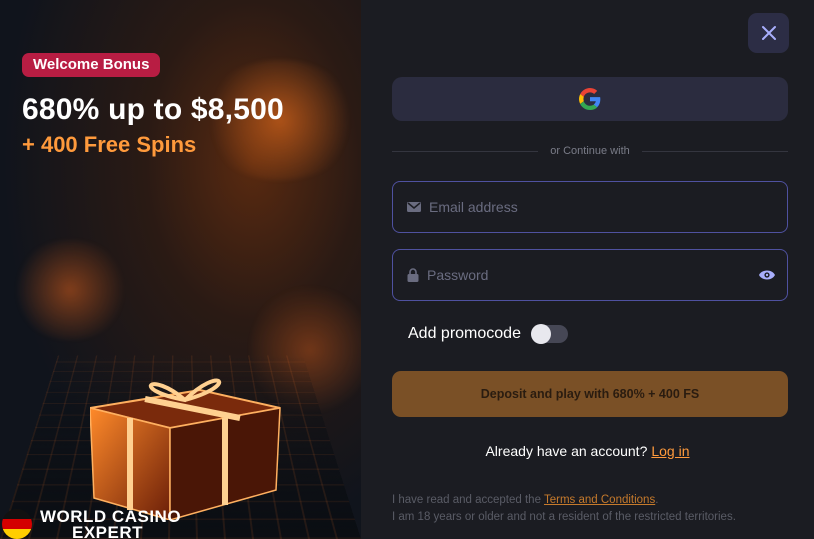  What do you see at coordinates (109, 144) in the screenshot?
I see `free-spins-subline: + 400 Free Spins` at bounding box center [109, 144].